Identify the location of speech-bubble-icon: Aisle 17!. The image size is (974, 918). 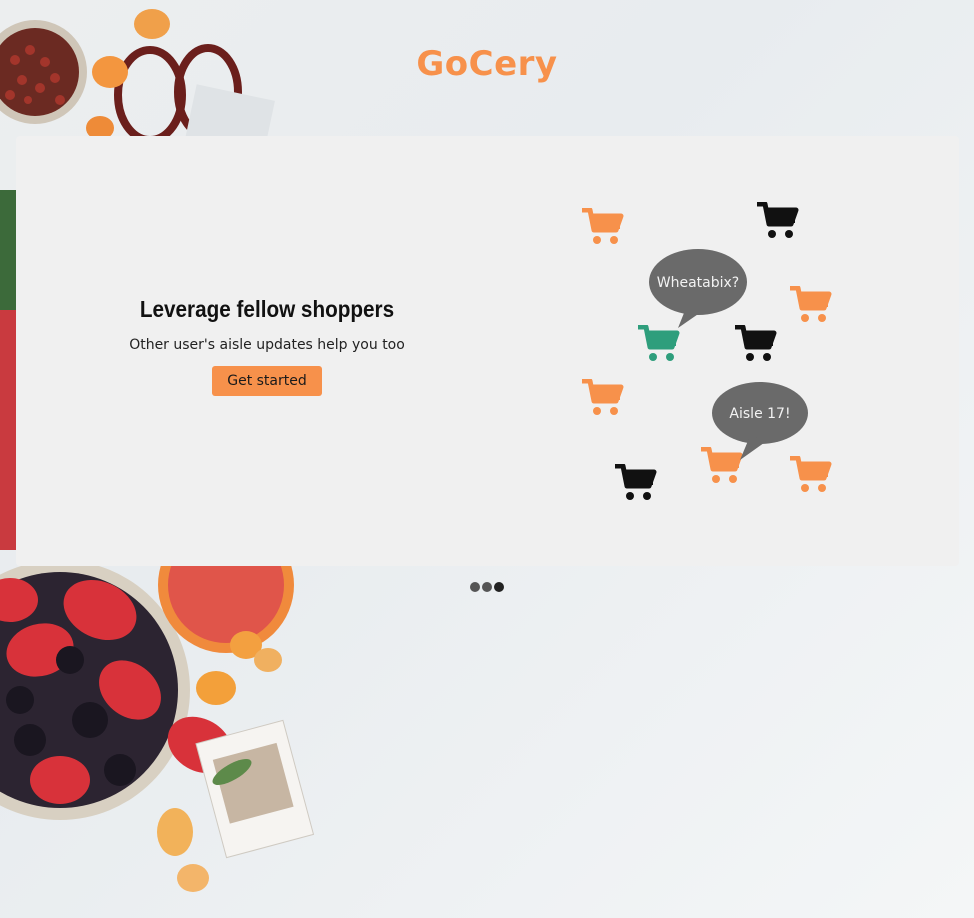
(760, 421).